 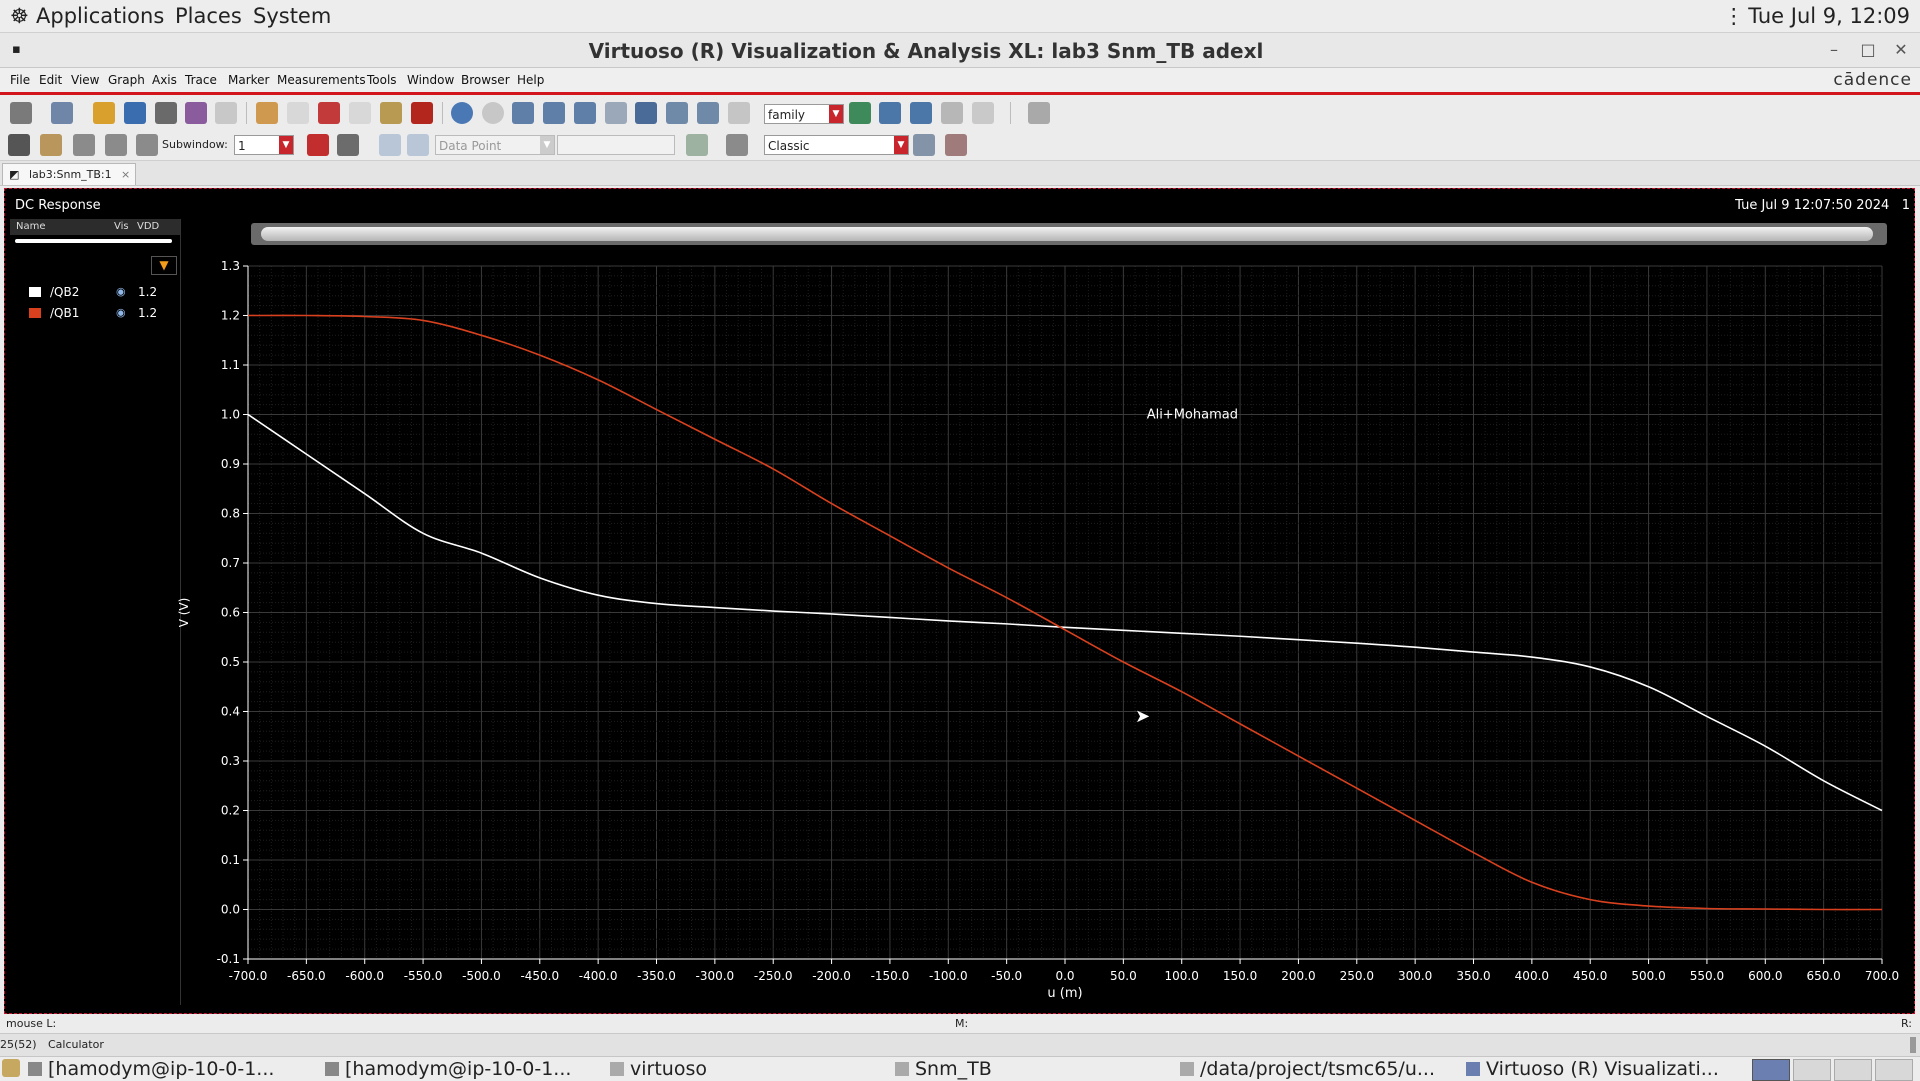 I want to click on calculator-link: Calculator, so click(x=76, y=1044).